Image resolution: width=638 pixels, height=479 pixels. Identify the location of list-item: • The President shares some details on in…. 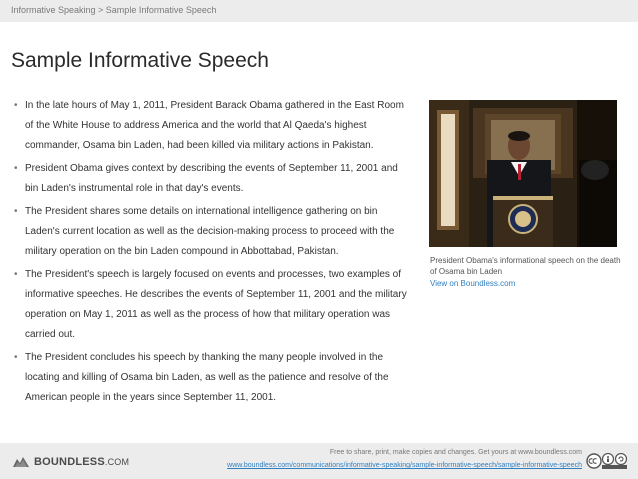
(211, 232).